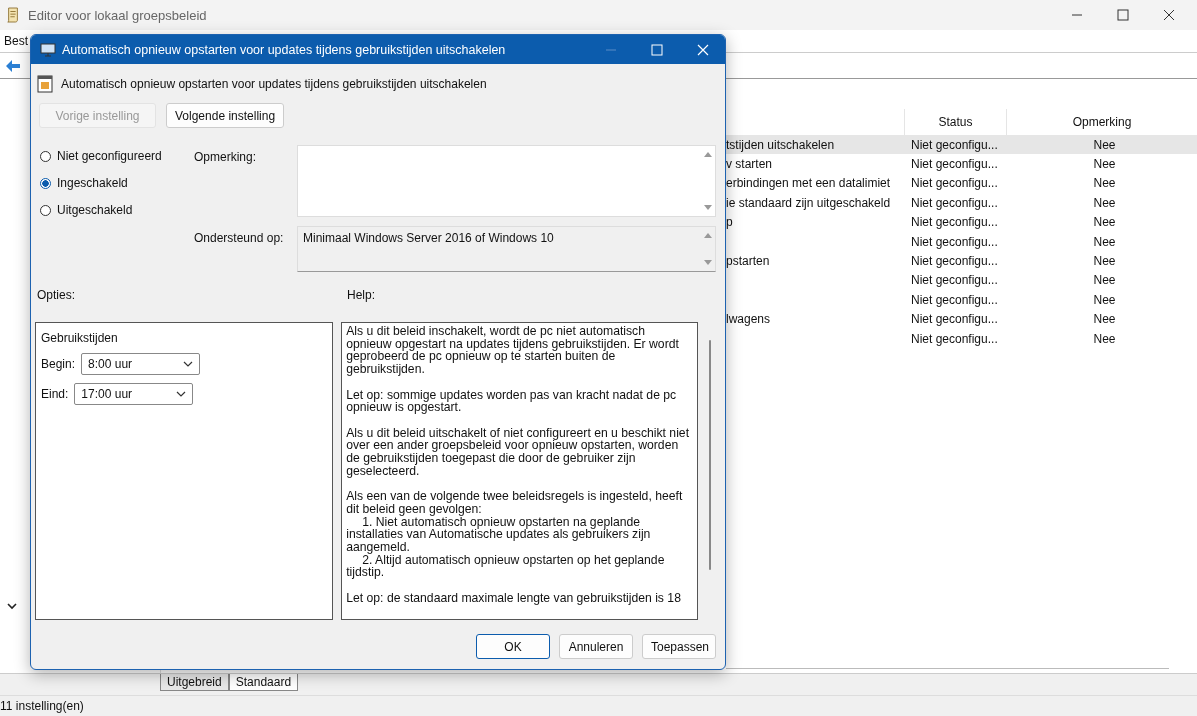 This screenshot has width=1197, height=716. What do you see at coordinates (274, 84) in the screenshot?
I see `policy-heading: Automatisch opnieuw opstarten voor updates tijdens gebruikstijden uitschakelen` at bounding box center [274, 84].